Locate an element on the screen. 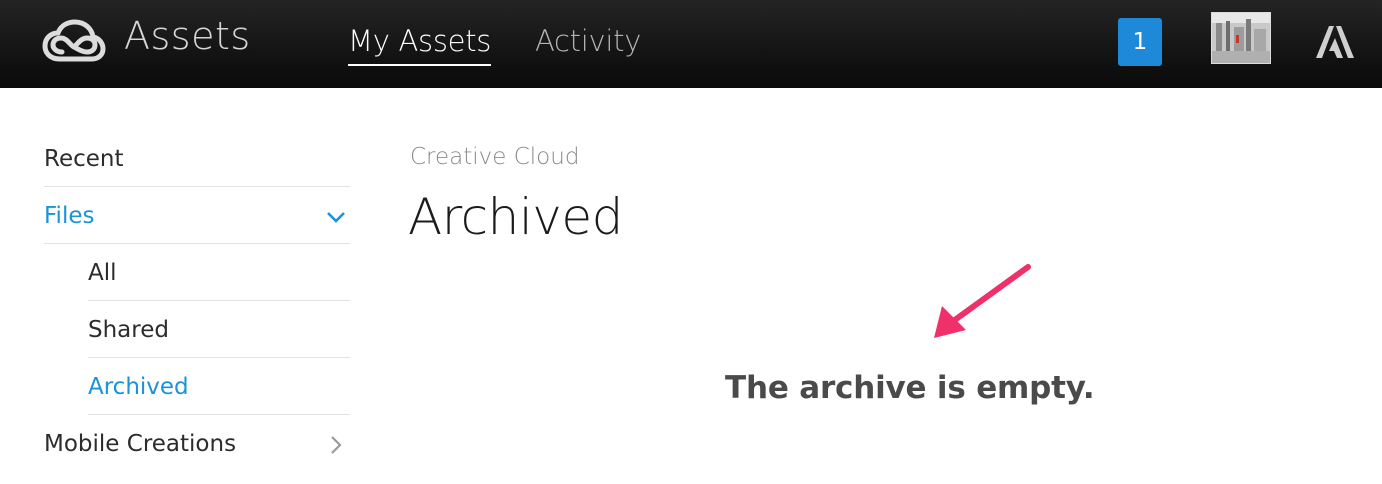  sidebar-item-all: All is located at coordinates (219, 272).